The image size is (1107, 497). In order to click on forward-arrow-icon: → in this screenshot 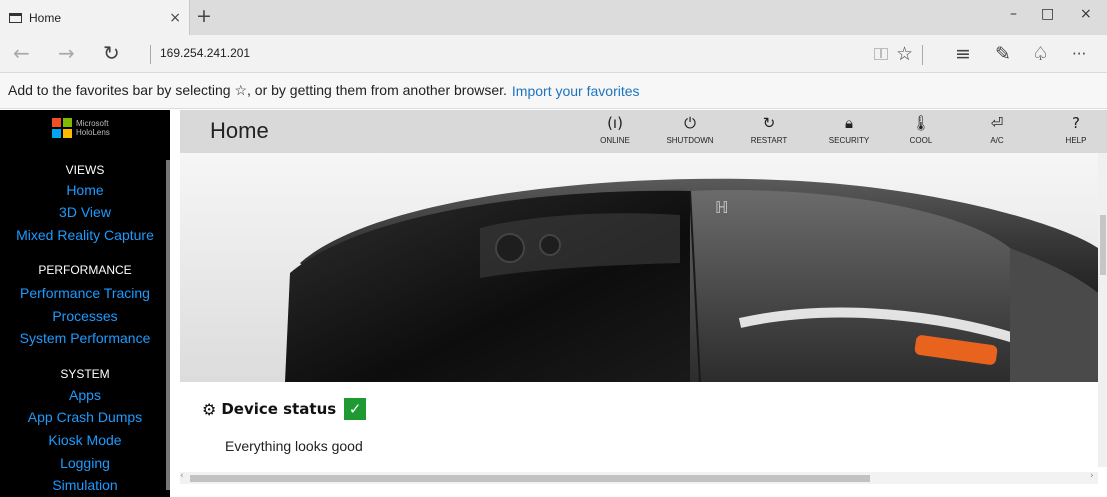, I will do `click(66, 53)`.